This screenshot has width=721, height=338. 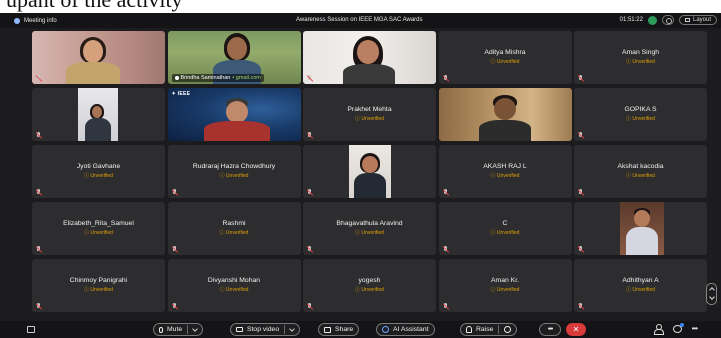 I want to click on participants-icon, so click(x=658, y=329).